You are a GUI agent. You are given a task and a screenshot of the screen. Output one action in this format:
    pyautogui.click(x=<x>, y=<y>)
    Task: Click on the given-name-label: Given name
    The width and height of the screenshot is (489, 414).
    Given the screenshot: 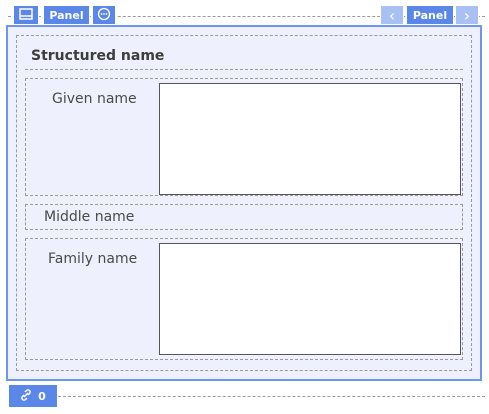 What is the action you would take?
    pyautogui.click(x=94, y=99)
    